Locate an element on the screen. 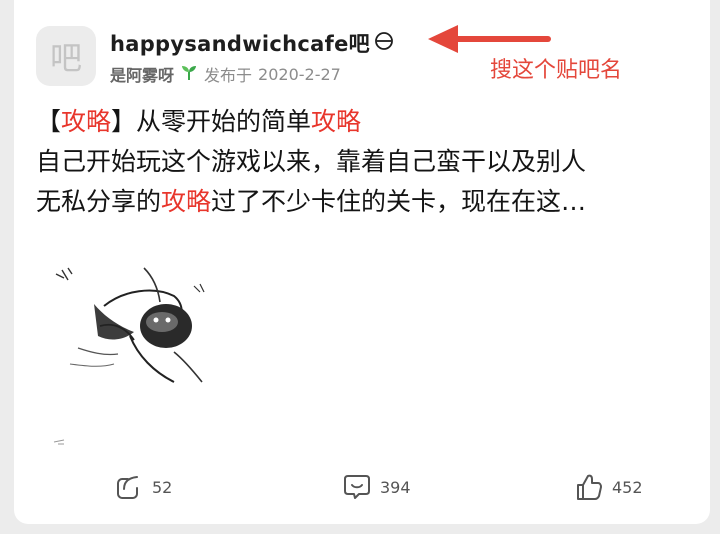  like-count: 452 is located at coordinates (627, 487).